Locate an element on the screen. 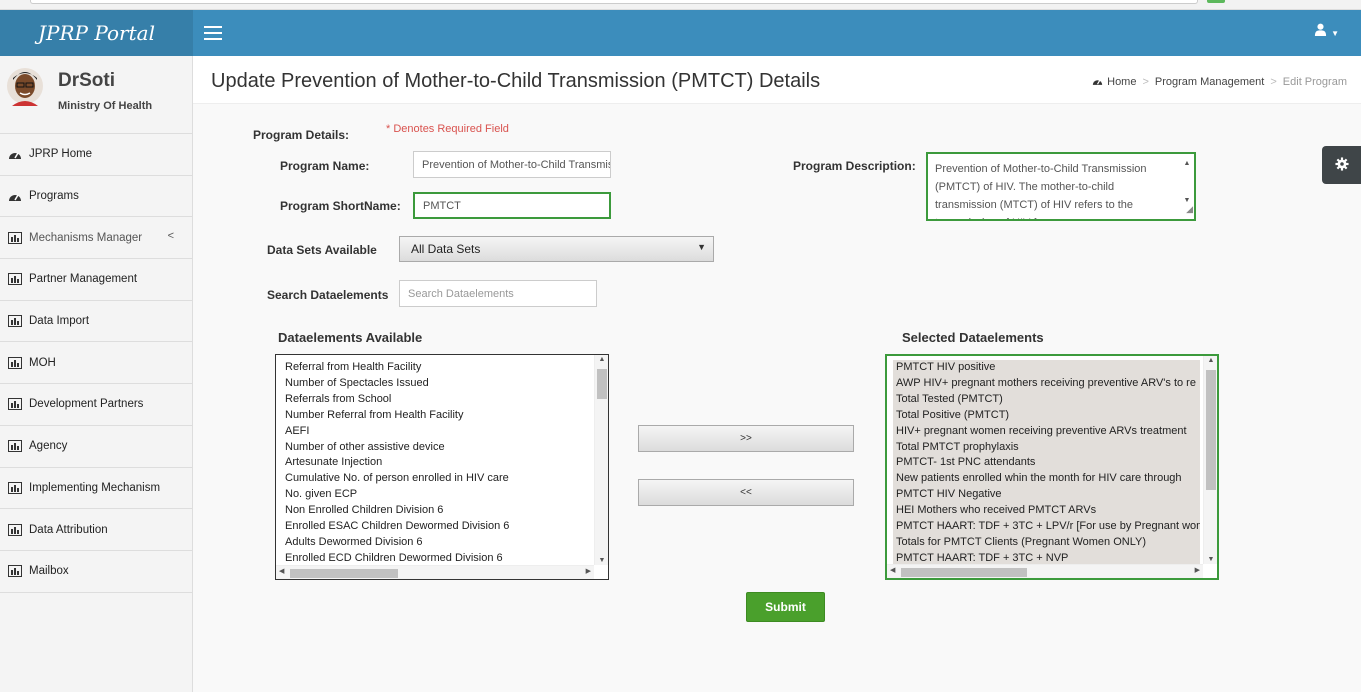 The height and width of the screenshot is (692, 1361). browser-strip is located at coordinates (680, 5).